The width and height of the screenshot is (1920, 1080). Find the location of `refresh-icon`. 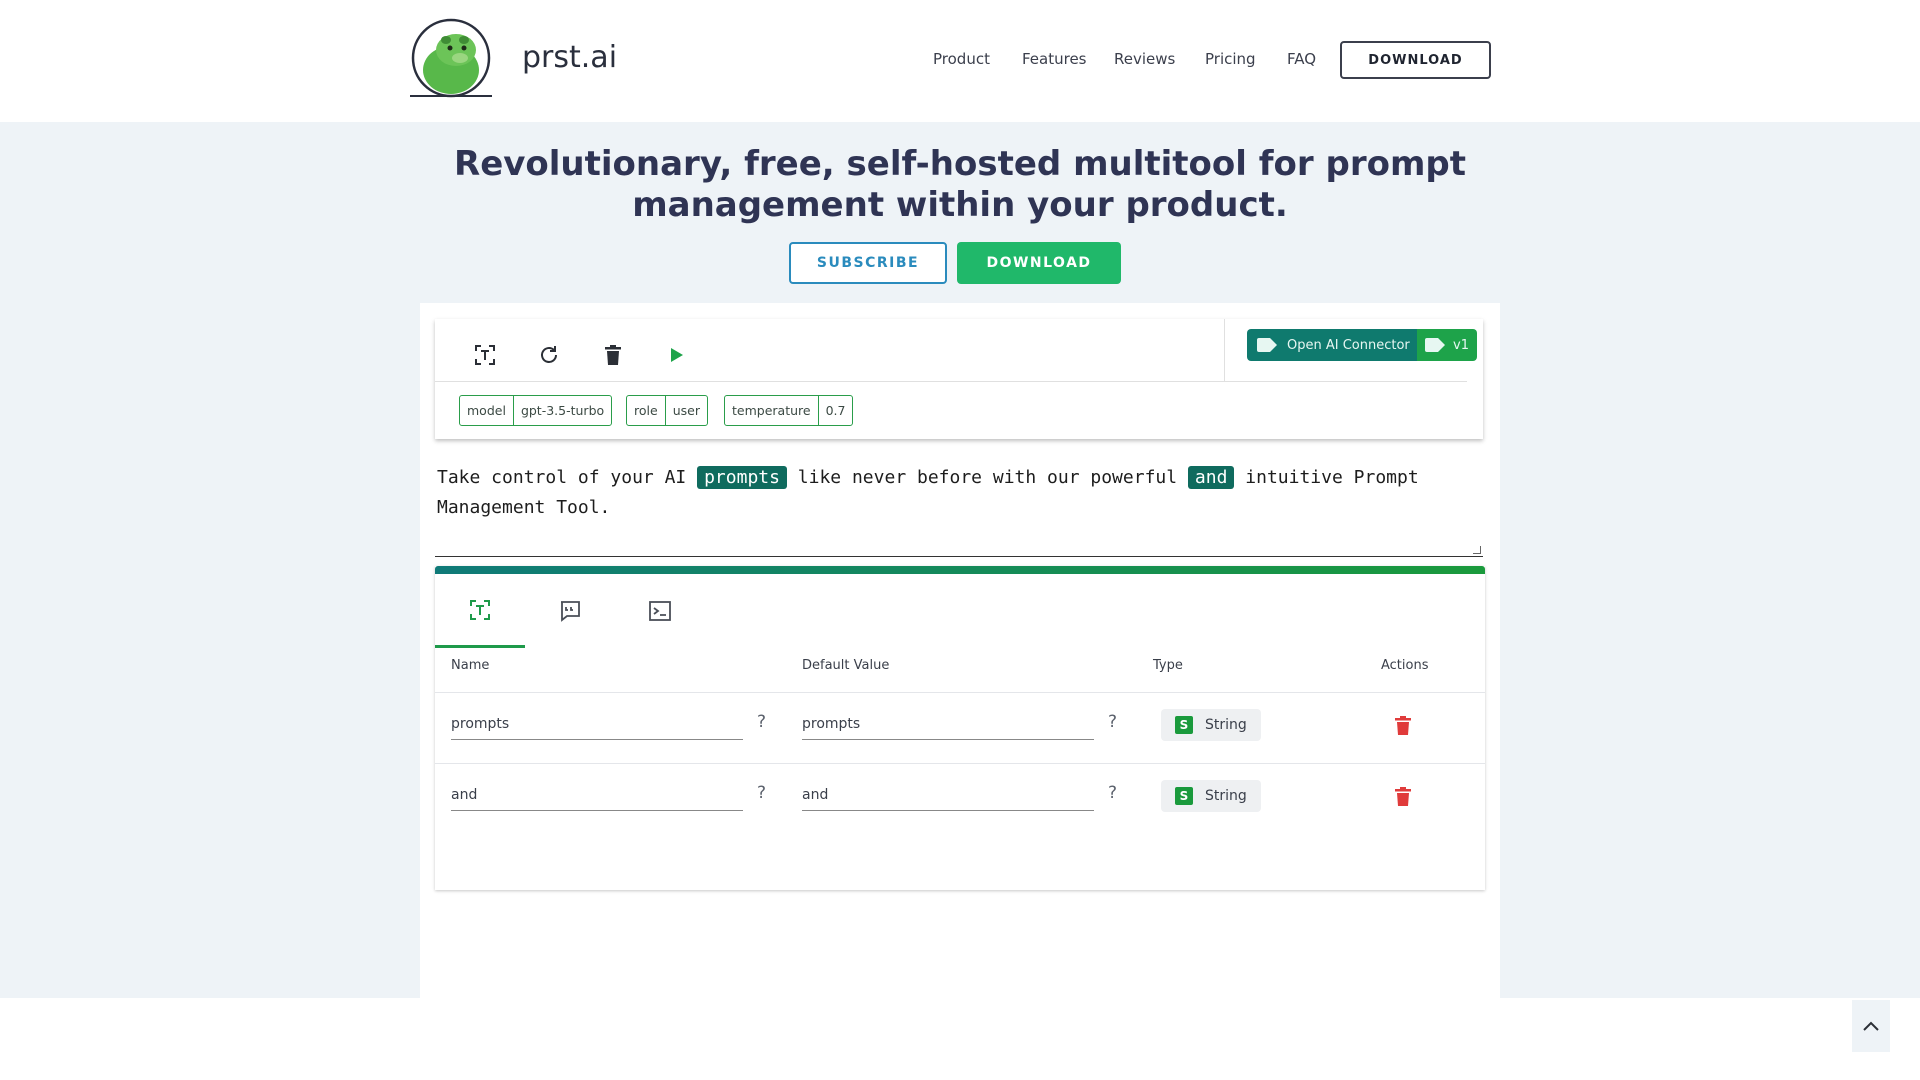

refresh-icon is located at coordinates (549, 355).